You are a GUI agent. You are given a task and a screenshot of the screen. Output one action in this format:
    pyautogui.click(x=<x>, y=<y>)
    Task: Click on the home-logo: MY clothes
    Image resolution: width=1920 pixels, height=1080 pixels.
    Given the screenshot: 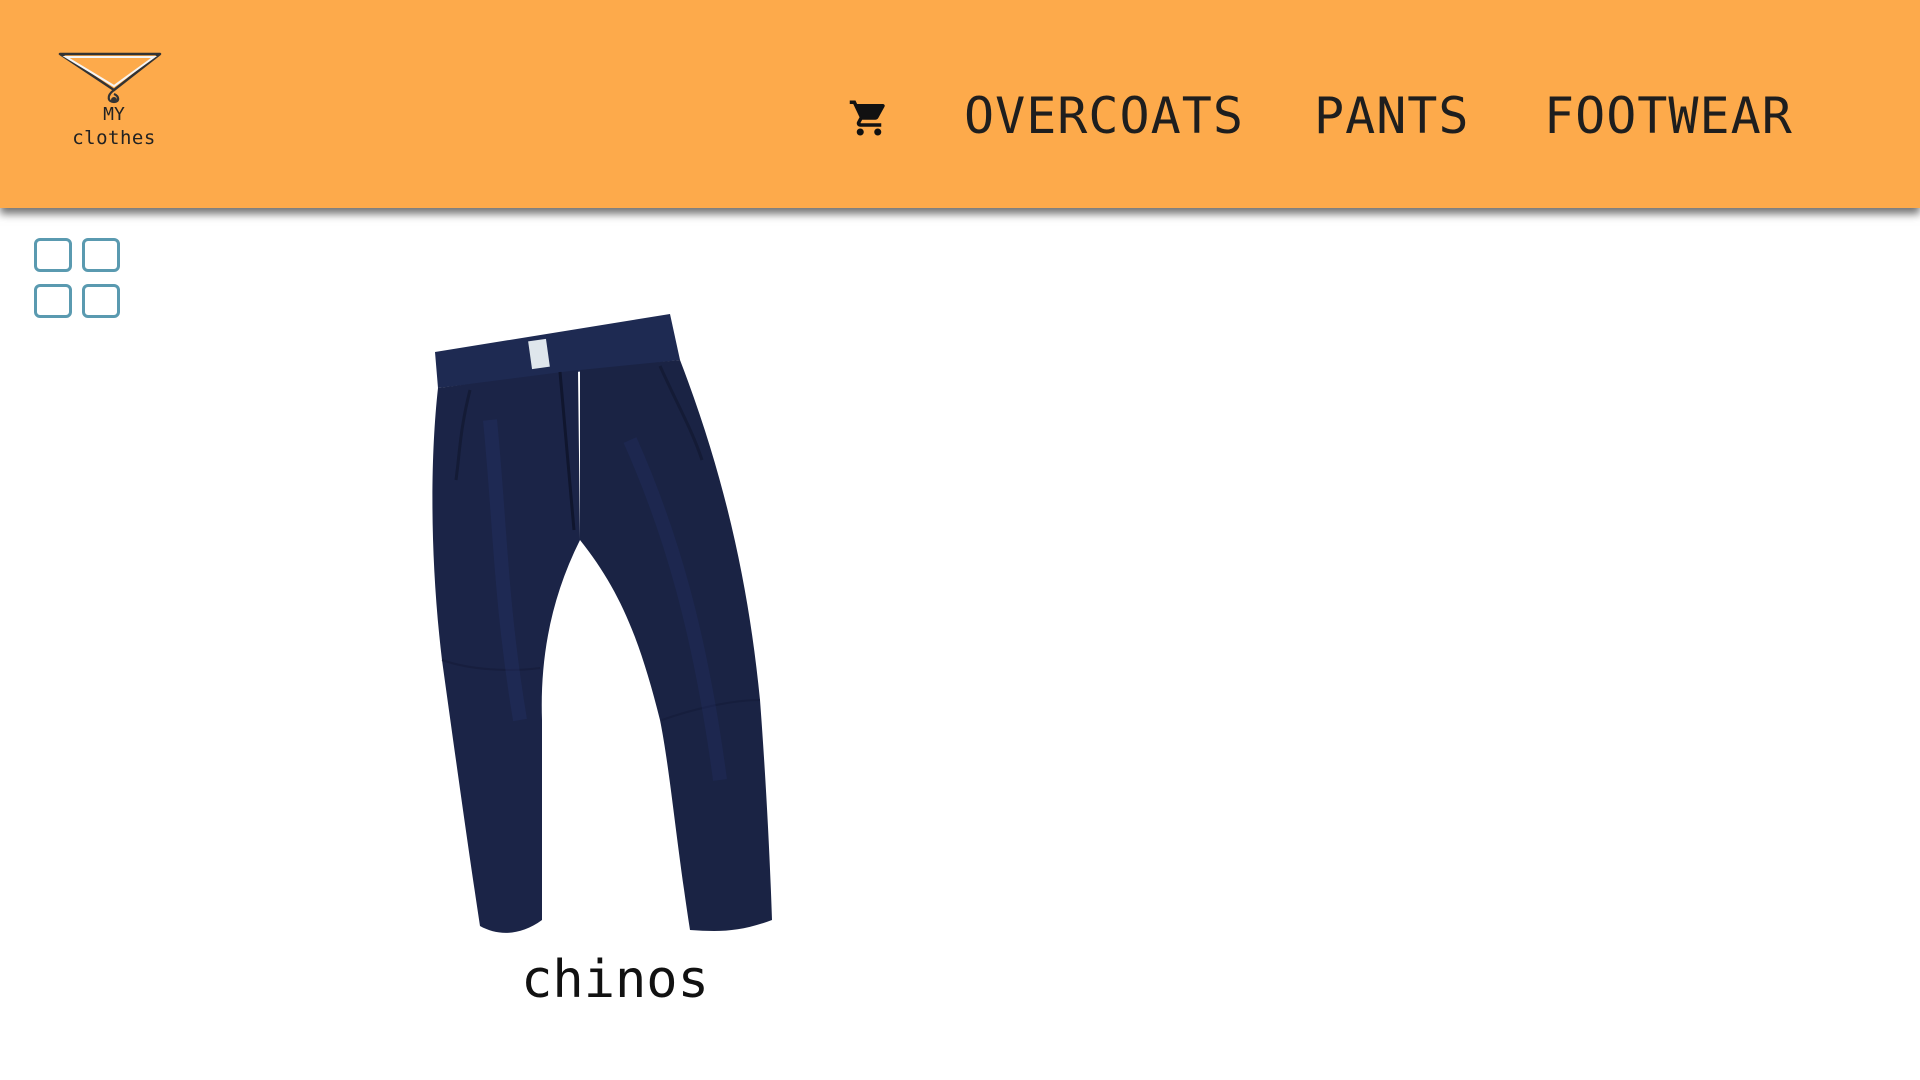 What is the action you would take?
    pyautogui.click(x=111, y=100)
    